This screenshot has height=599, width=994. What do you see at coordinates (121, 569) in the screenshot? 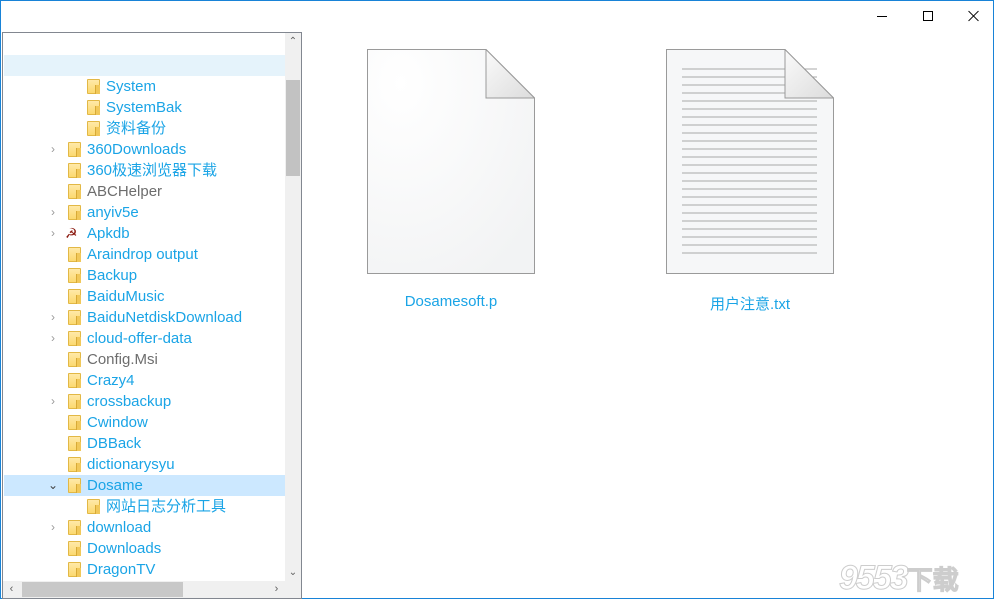
I see `tree-item-label: DragonTV` at bounding box center [121, 569].